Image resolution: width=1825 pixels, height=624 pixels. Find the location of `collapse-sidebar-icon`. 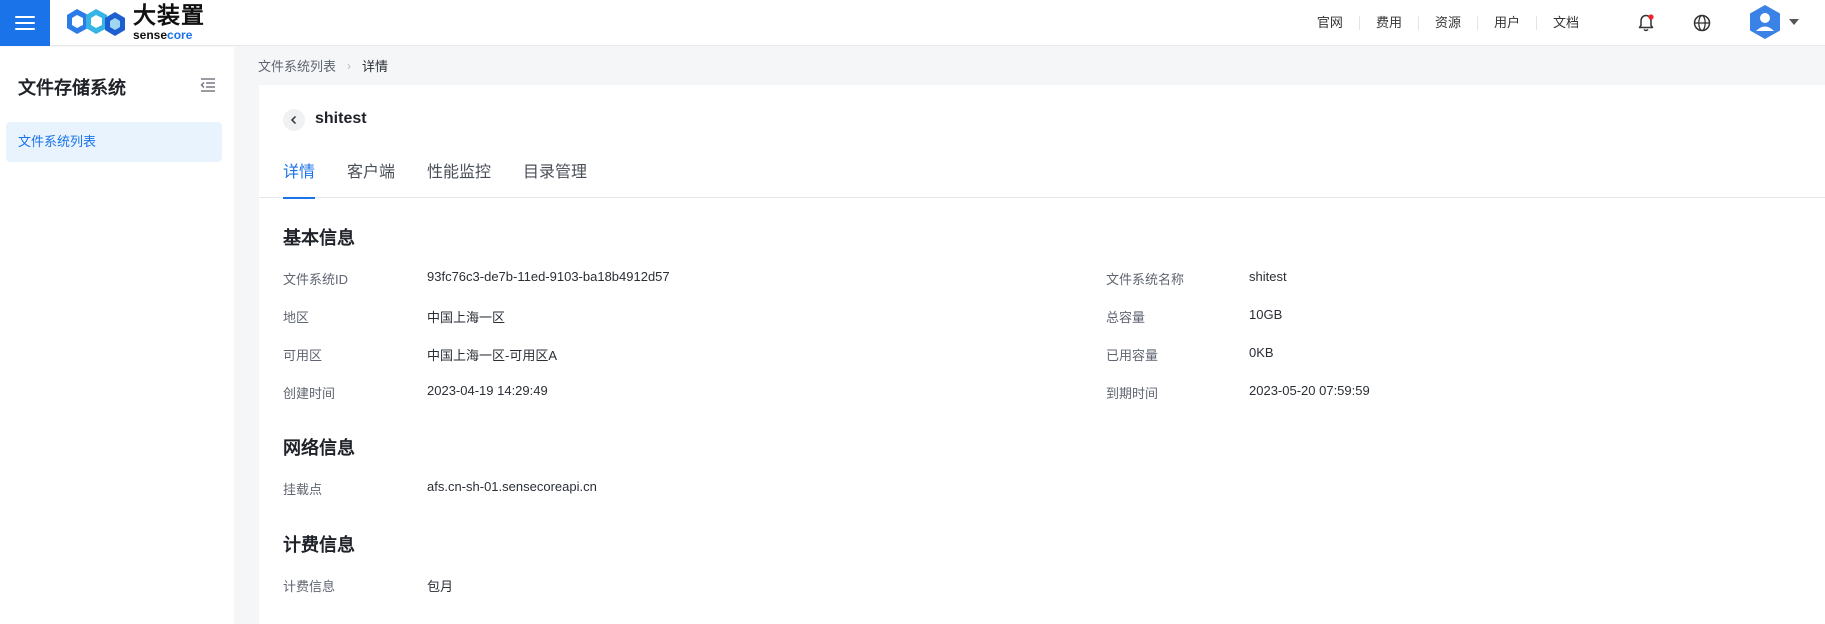

collapse-sidebar-icon is located at coordinates (208, 85).